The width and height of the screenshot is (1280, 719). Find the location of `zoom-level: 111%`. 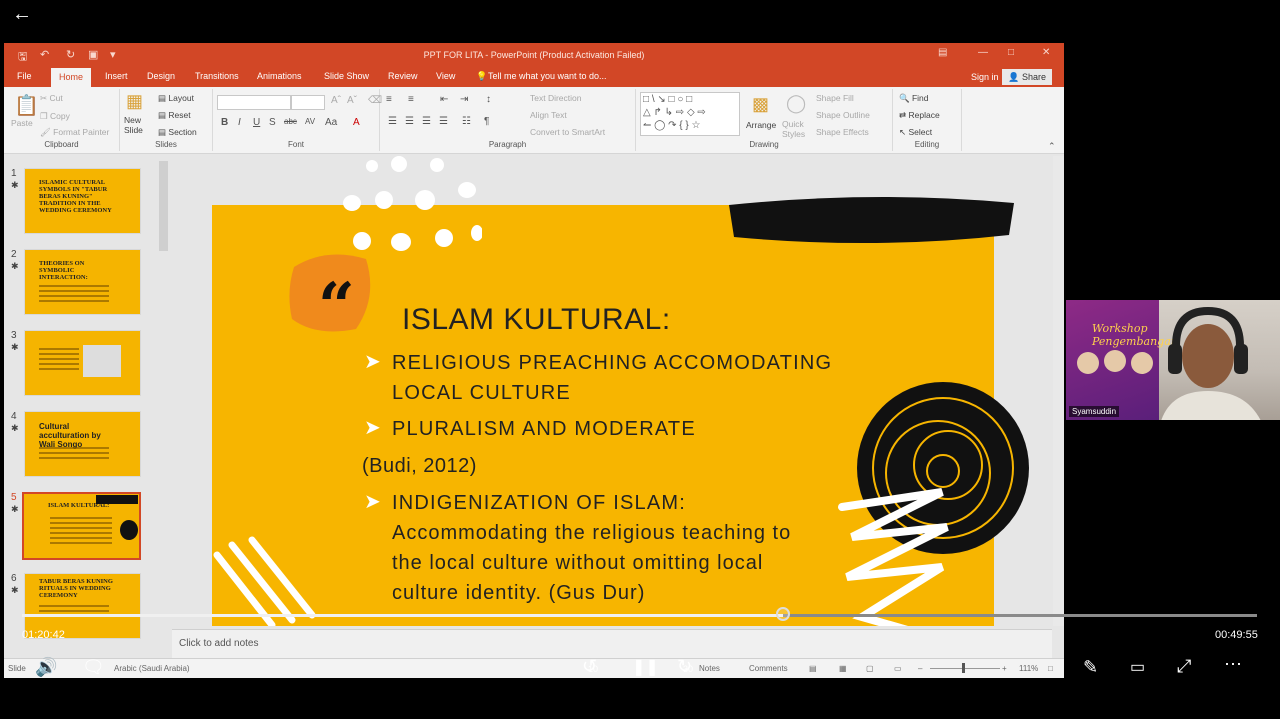

zoom-level: 111% is located at coordinates (1028, 668).